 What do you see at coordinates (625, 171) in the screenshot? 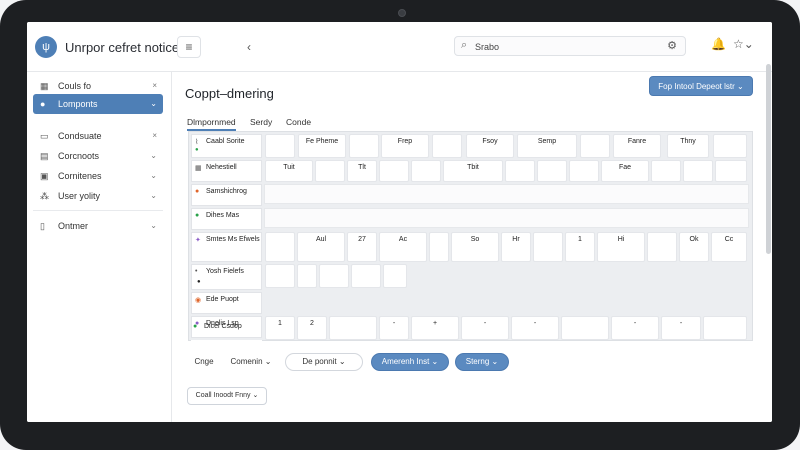
I see `sub-header-cell: Fae` at bounding box center [625, 171].